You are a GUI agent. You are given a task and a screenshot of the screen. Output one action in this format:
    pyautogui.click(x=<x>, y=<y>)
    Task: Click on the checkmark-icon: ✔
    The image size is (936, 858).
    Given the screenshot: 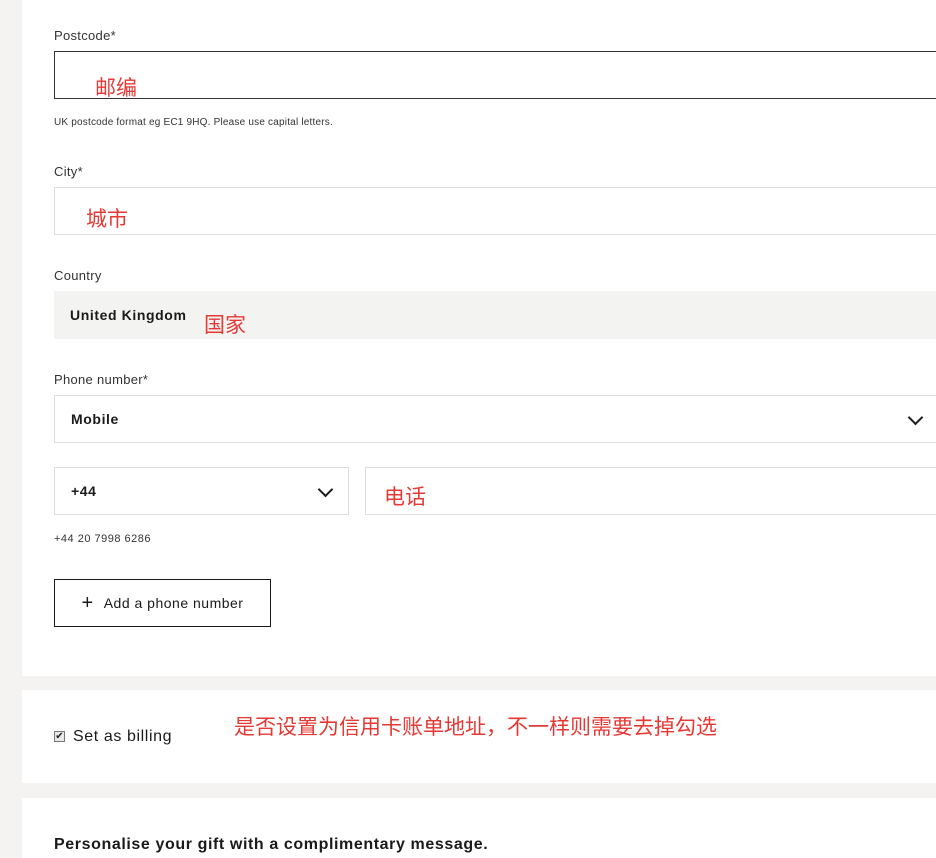 What is the action you would take?
    pyautogui.click(x=59, y=736)
    